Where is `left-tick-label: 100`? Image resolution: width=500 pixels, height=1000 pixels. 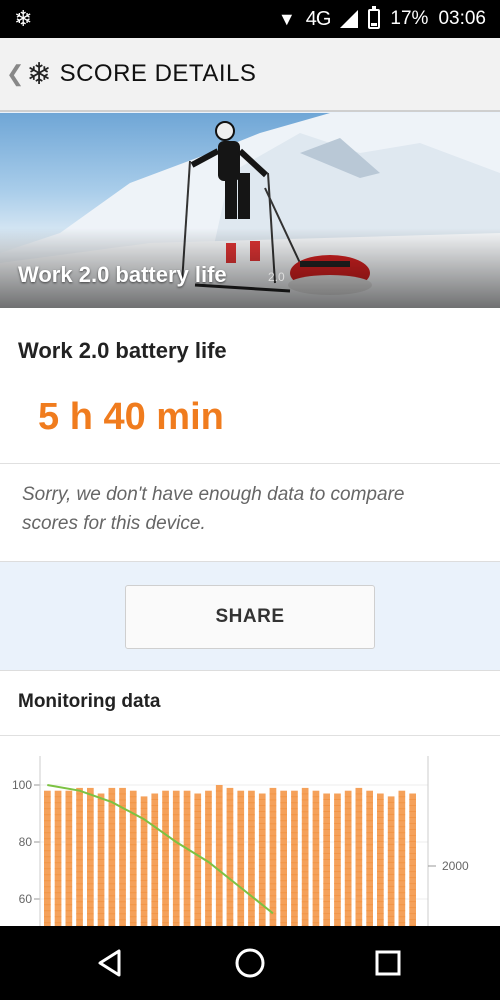
left-tick-label: 100 is located at coordinates (22, 785).